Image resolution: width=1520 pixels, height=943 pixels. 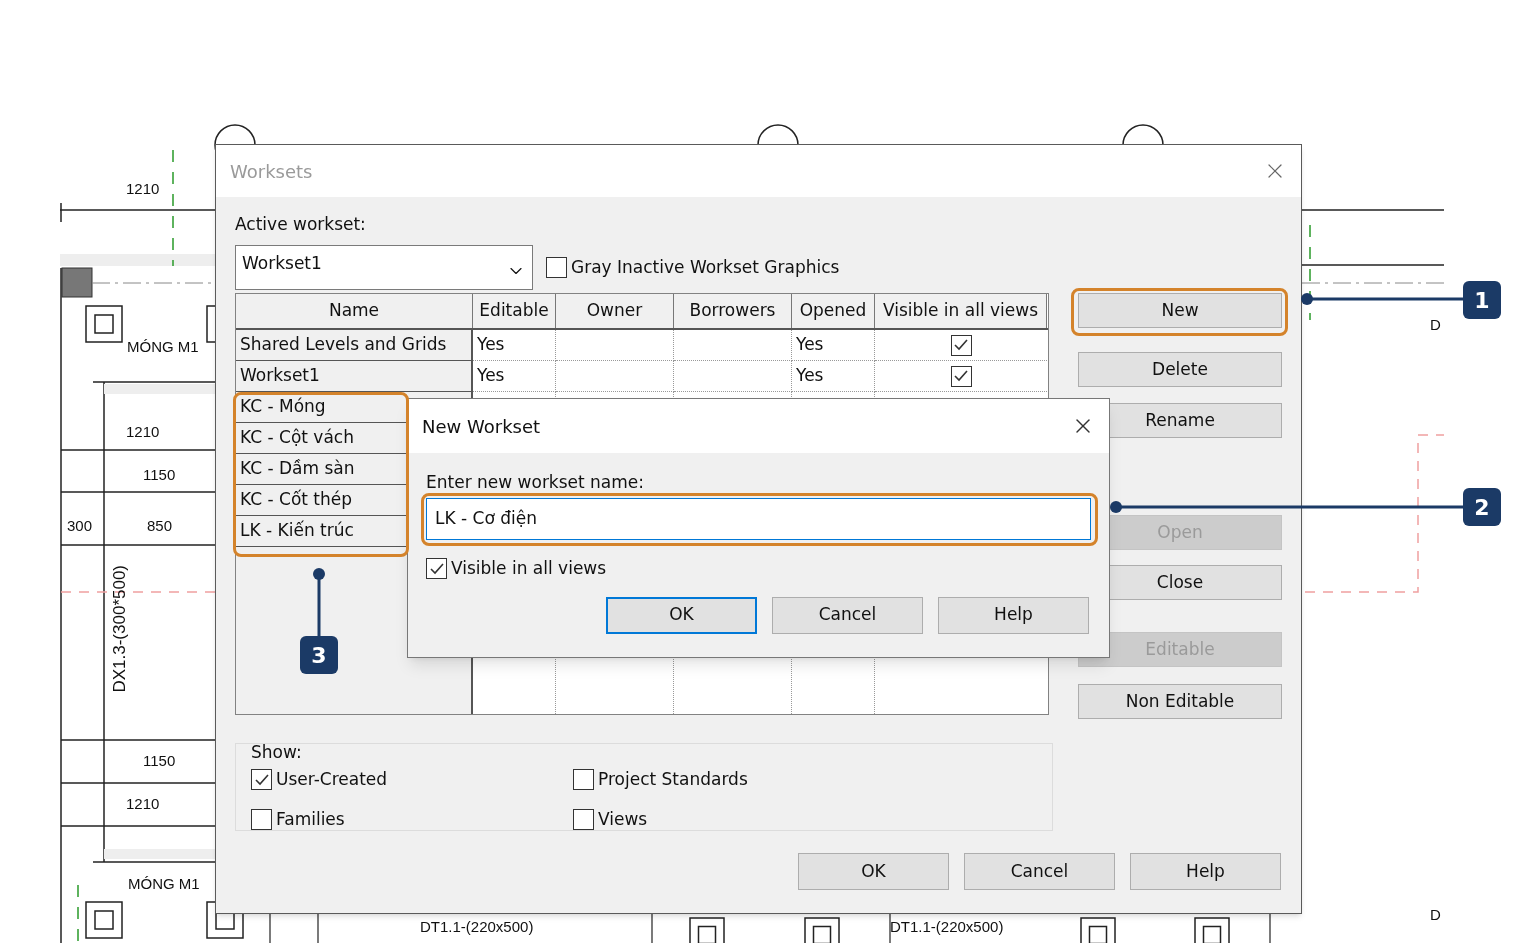 What do you see at coordinates (319, 655) in the screenshot?
I see `callout-badge: 3` at bounding box center [319, 655].